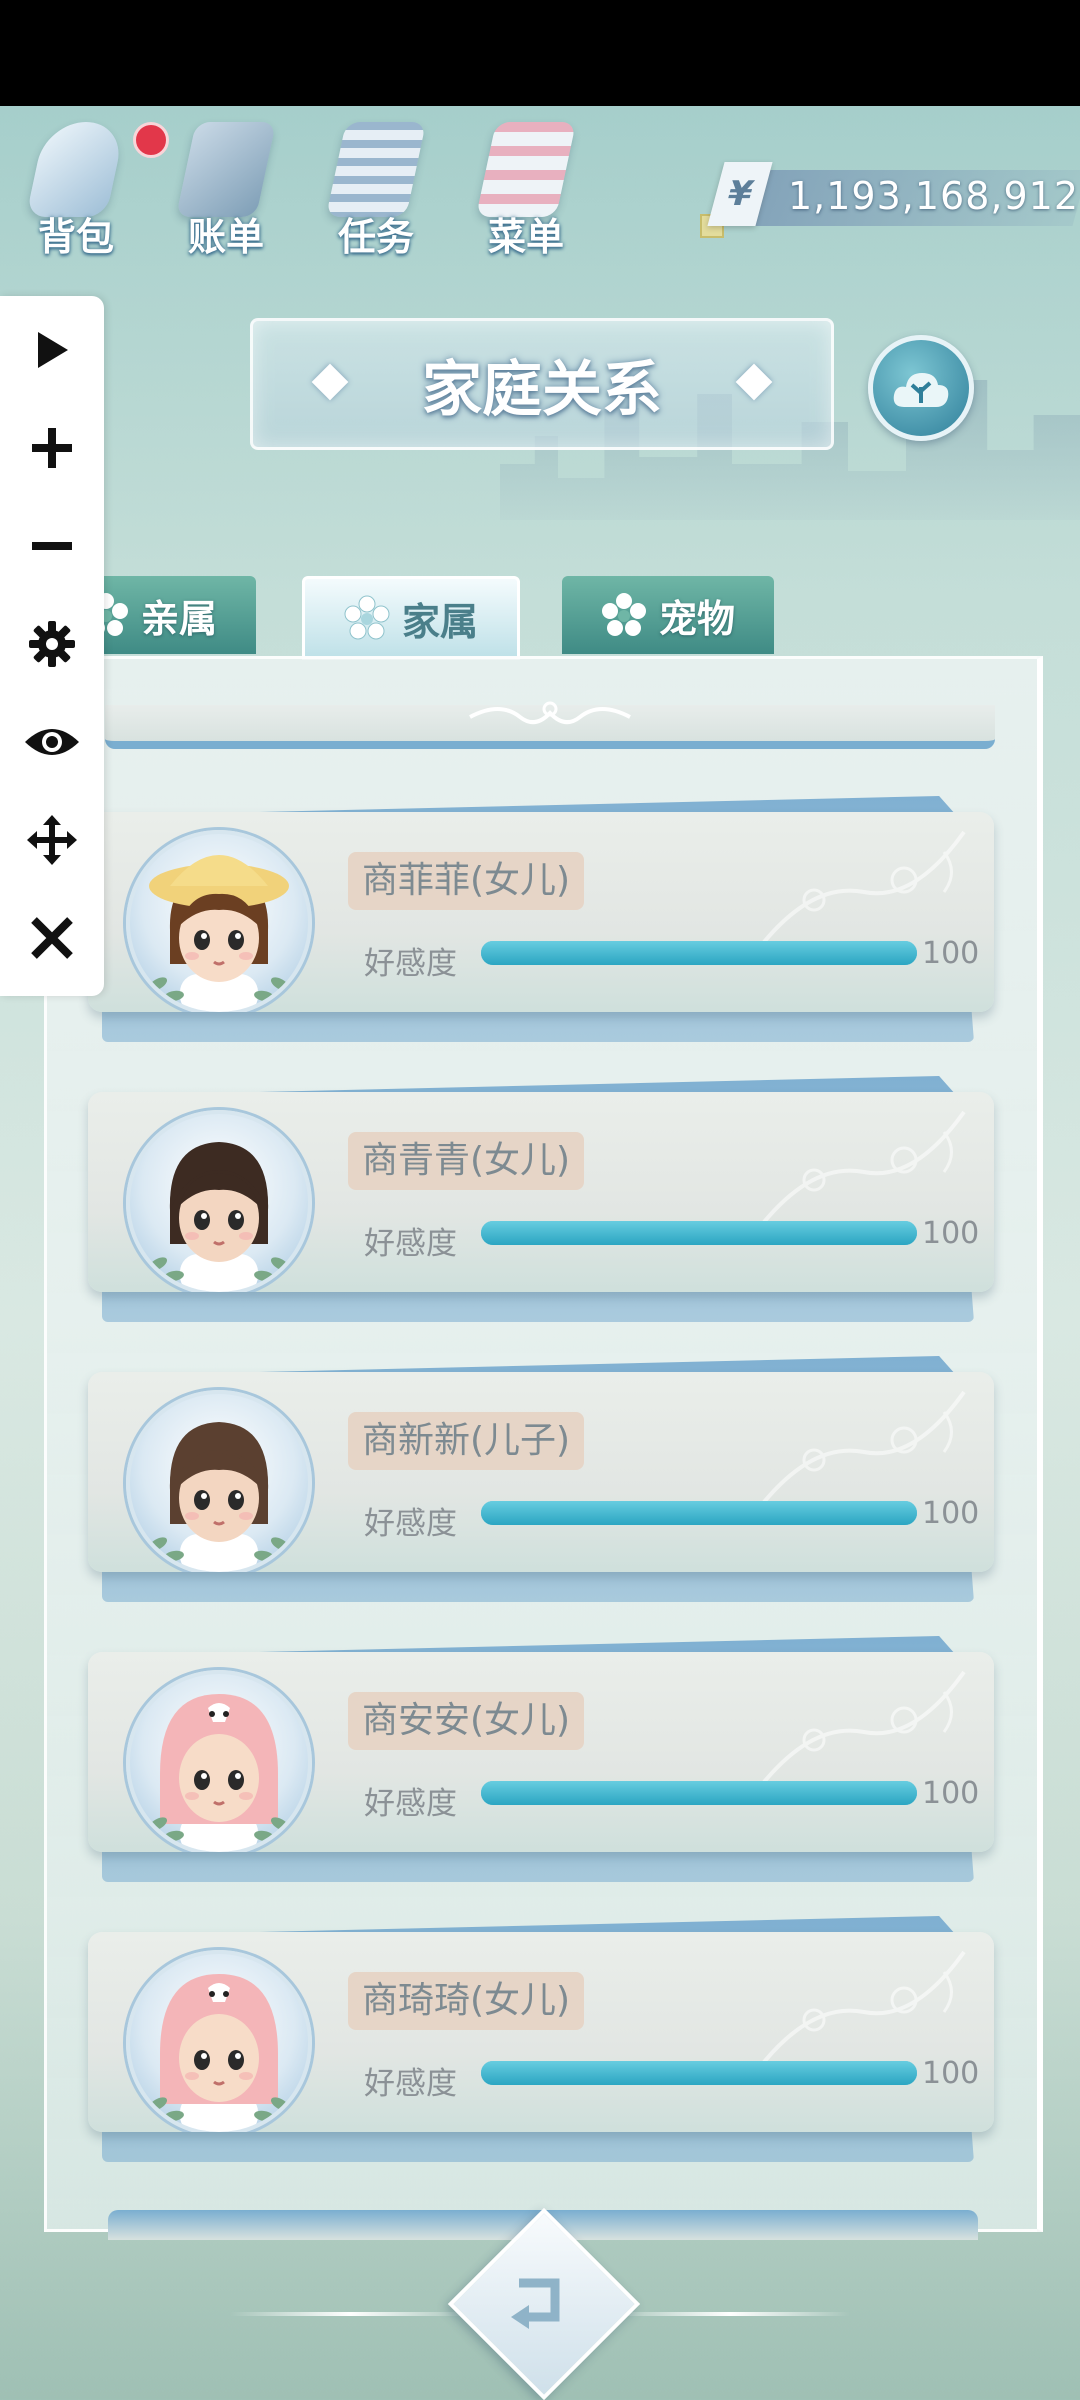 This screenshot has width=1080, height=2400. I want to click on money-value: 1,193,168,912, so click(934, 196).